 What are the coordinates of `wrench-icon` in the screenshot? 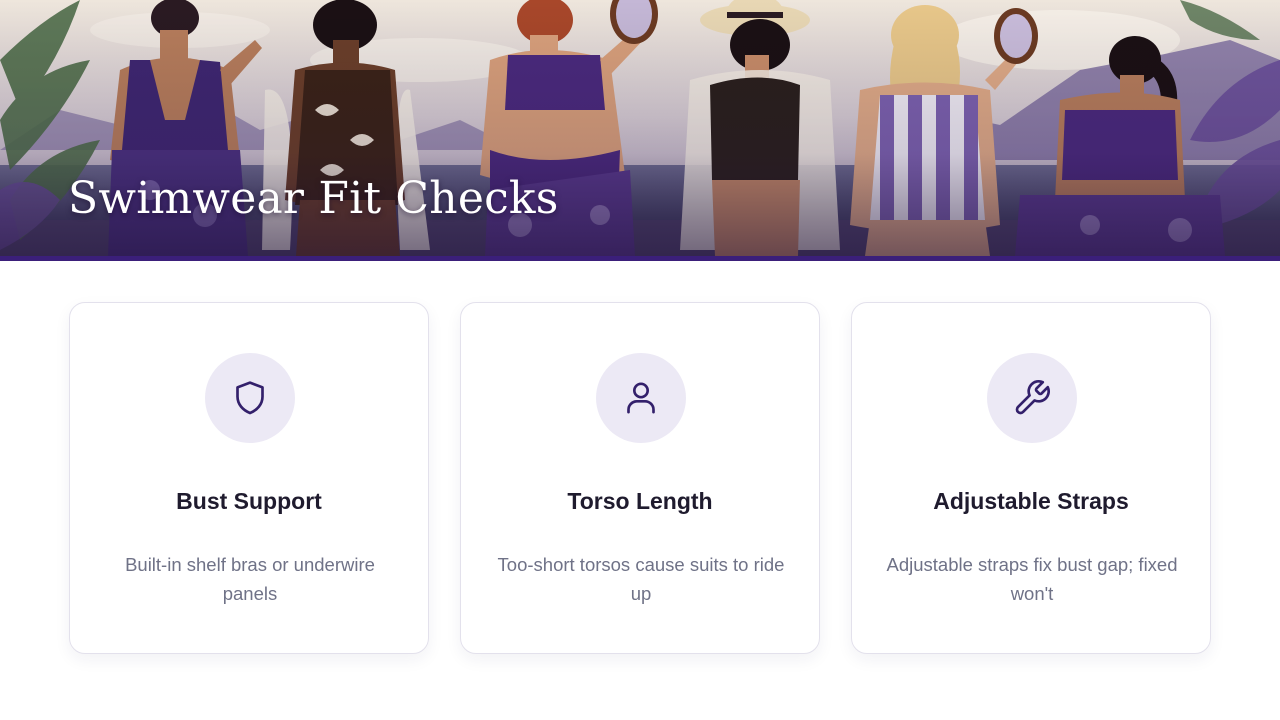 It's located at (1032, 397).